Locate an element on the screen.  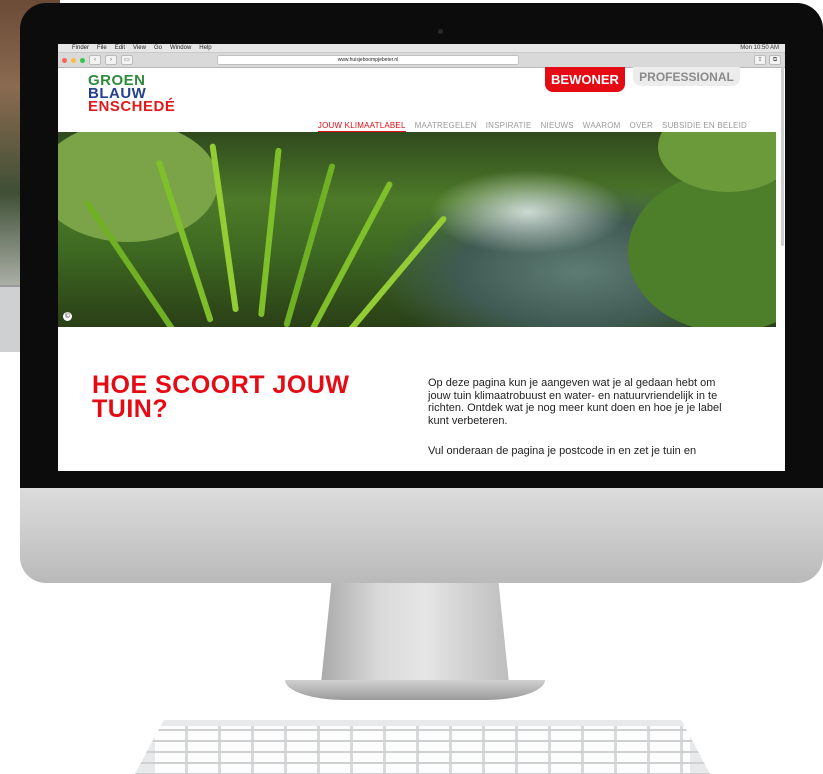
menu-item-help: Help is located at coordinates (205, 48).